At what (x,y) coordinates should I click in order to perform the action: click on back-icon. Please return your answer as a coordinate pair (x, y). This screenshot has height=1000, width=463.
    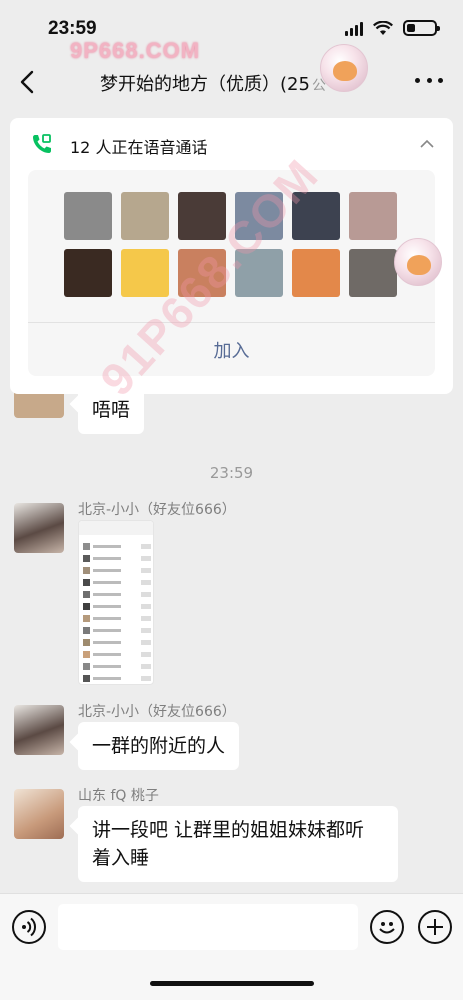
    Looking at the image, I should click on (28, 82).